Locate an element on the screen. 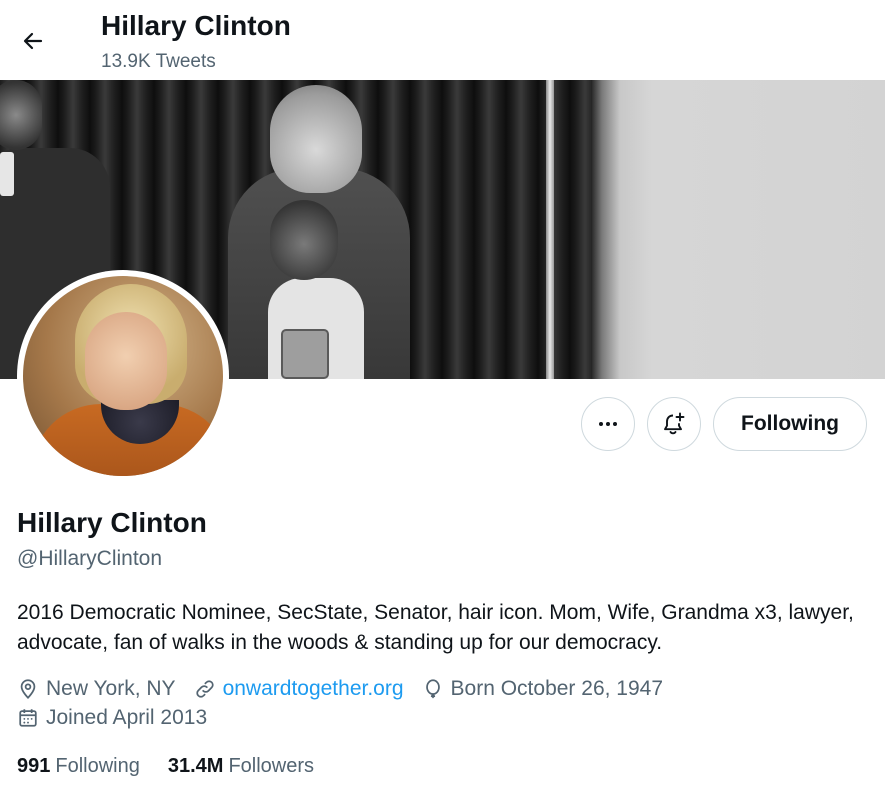 This screenshot has width=885, height=787. handle: @HillaryClinton is located at coordinates (90, 558).